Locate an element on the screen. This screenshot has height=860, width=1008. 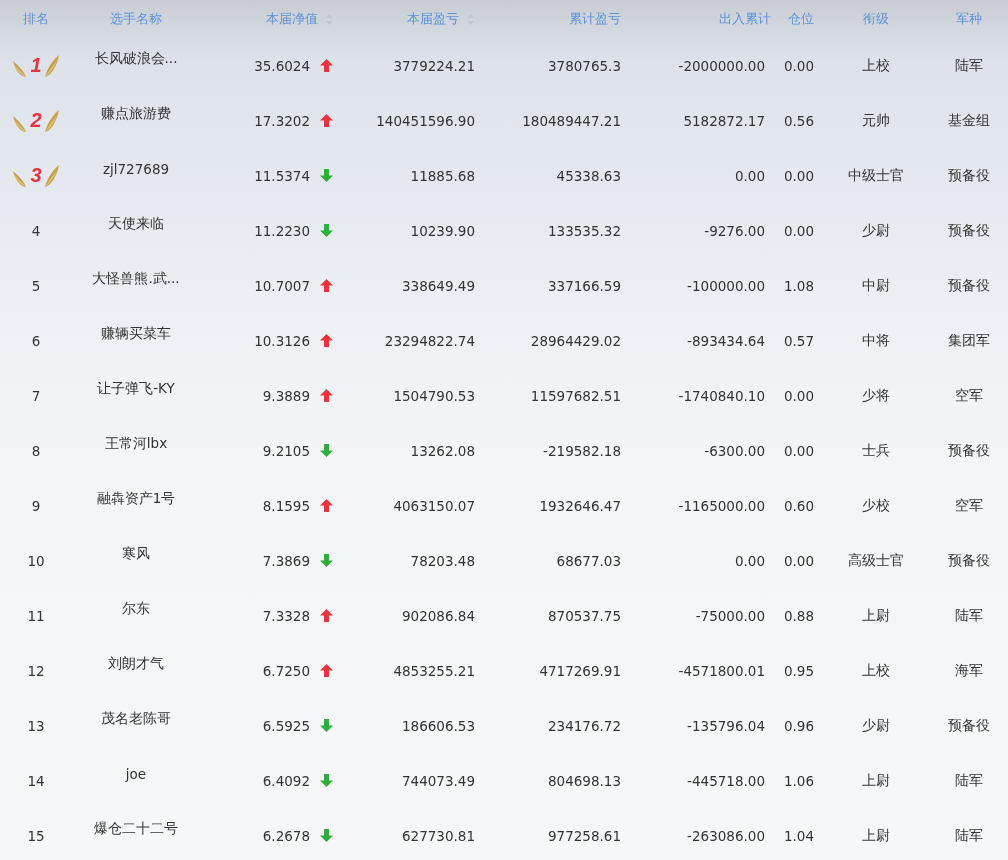
column-header: 累计盈亏 is located at coordinates (595, 19).